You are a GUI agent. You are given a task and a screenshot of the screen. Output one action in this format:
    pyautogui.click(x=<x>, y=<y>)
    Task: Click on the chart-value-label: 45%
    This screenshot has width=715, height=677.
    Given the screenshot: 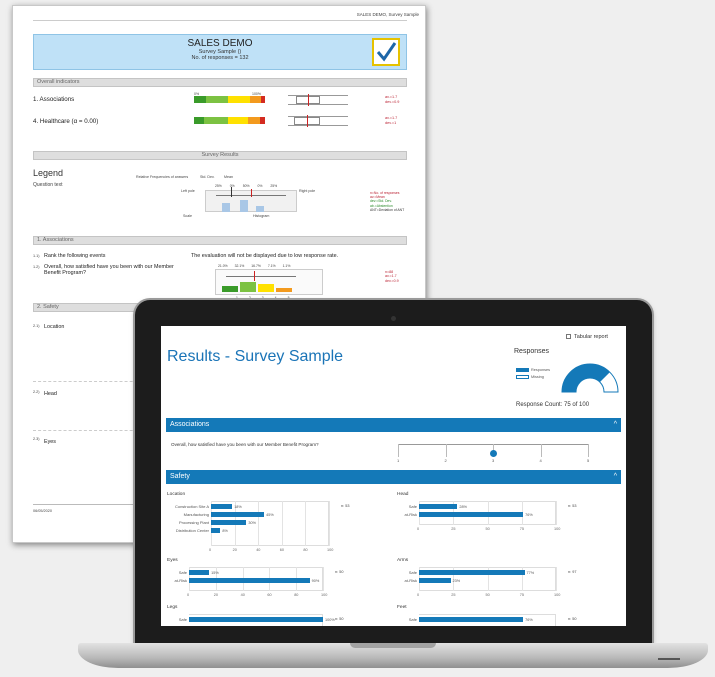 What is the action you would take?
    pyautogui.click(x=270, y=514)
    